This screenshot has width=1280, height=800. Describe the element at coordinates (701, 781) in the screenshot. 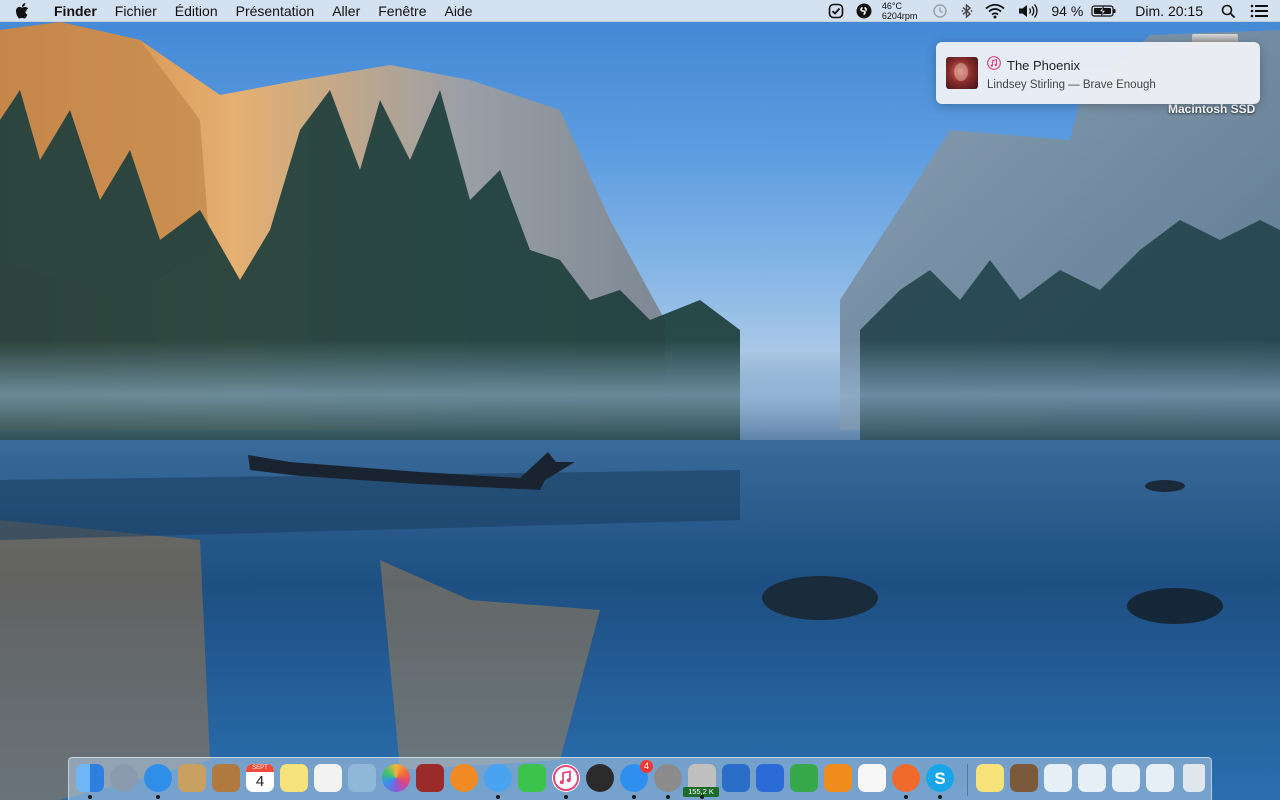

I see `dock-disk-utility-icon: 155,2 K` at that location.